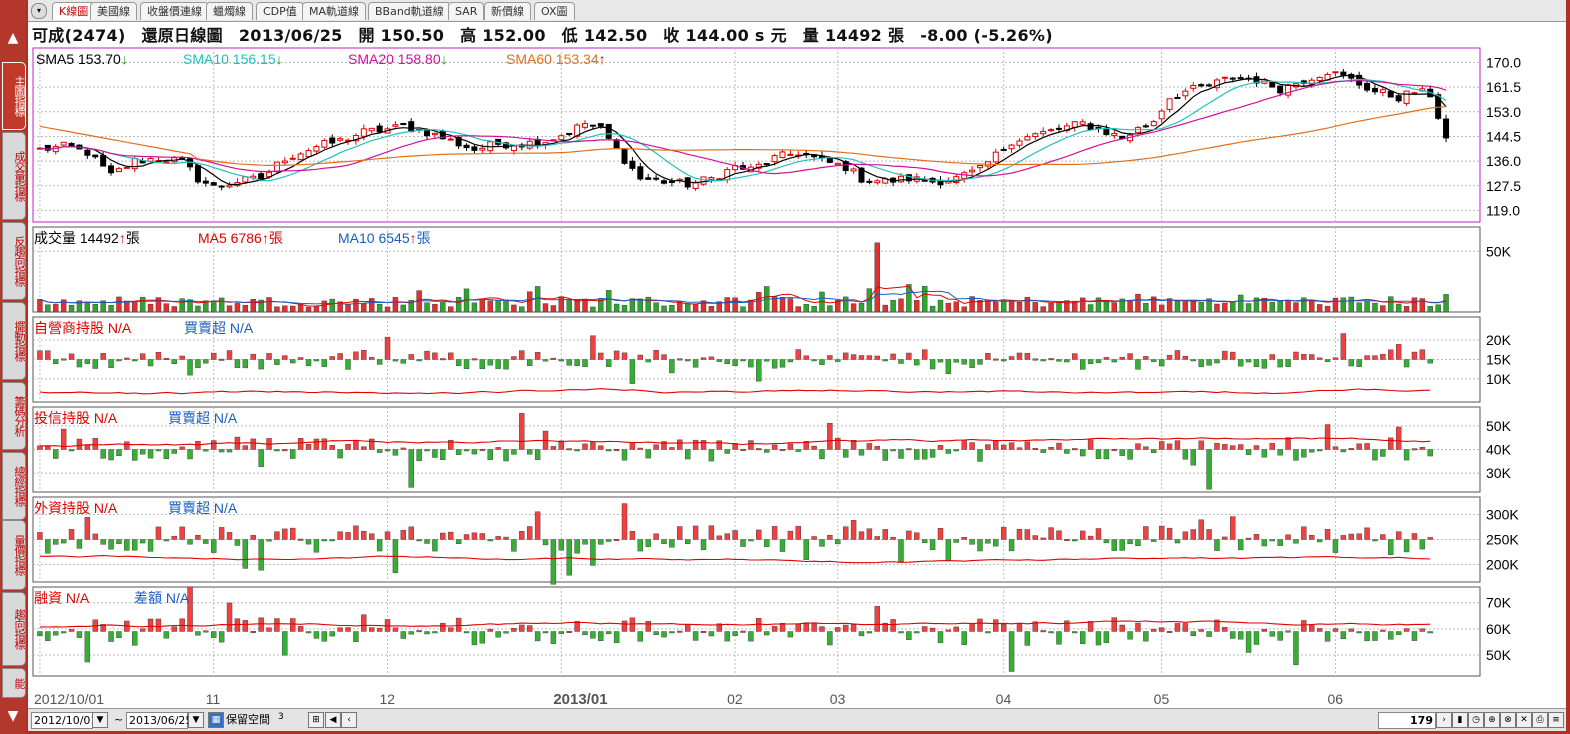 This screenshot has height=734, width=1570. I want to click on tab-1: 美國線, so click(113, 11).